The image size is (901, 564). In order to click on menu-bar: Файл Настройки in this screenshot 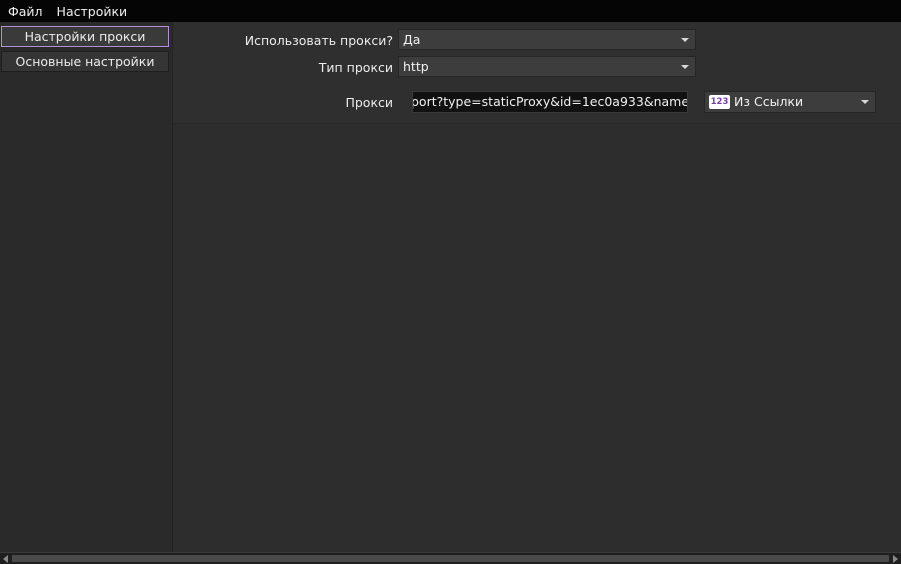, I will do `click(450, 12)`.